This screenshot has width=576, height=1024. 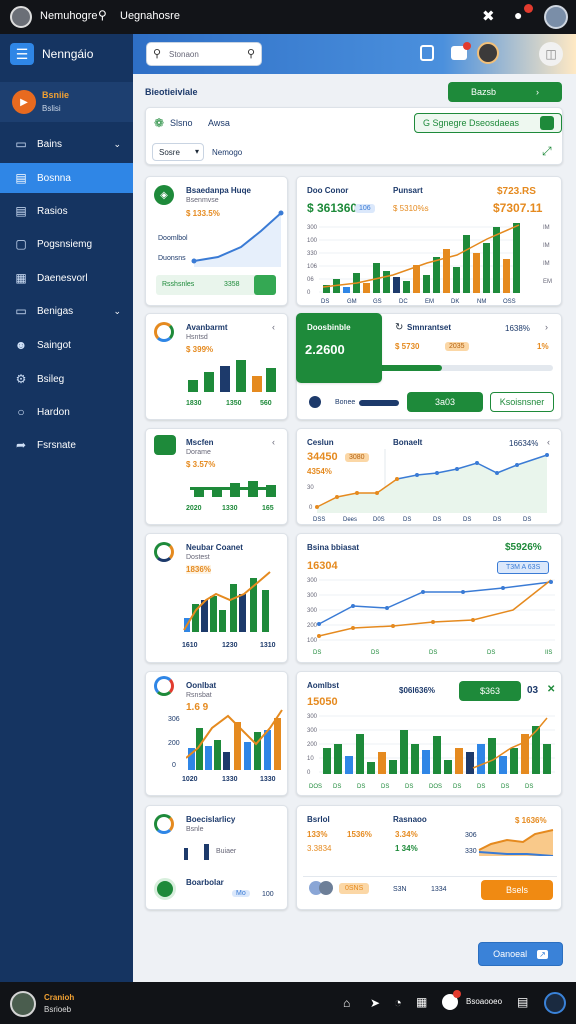 I want to click on filter-label: G Sgnegre Dseosdaeas, so click(x=471, y=123).